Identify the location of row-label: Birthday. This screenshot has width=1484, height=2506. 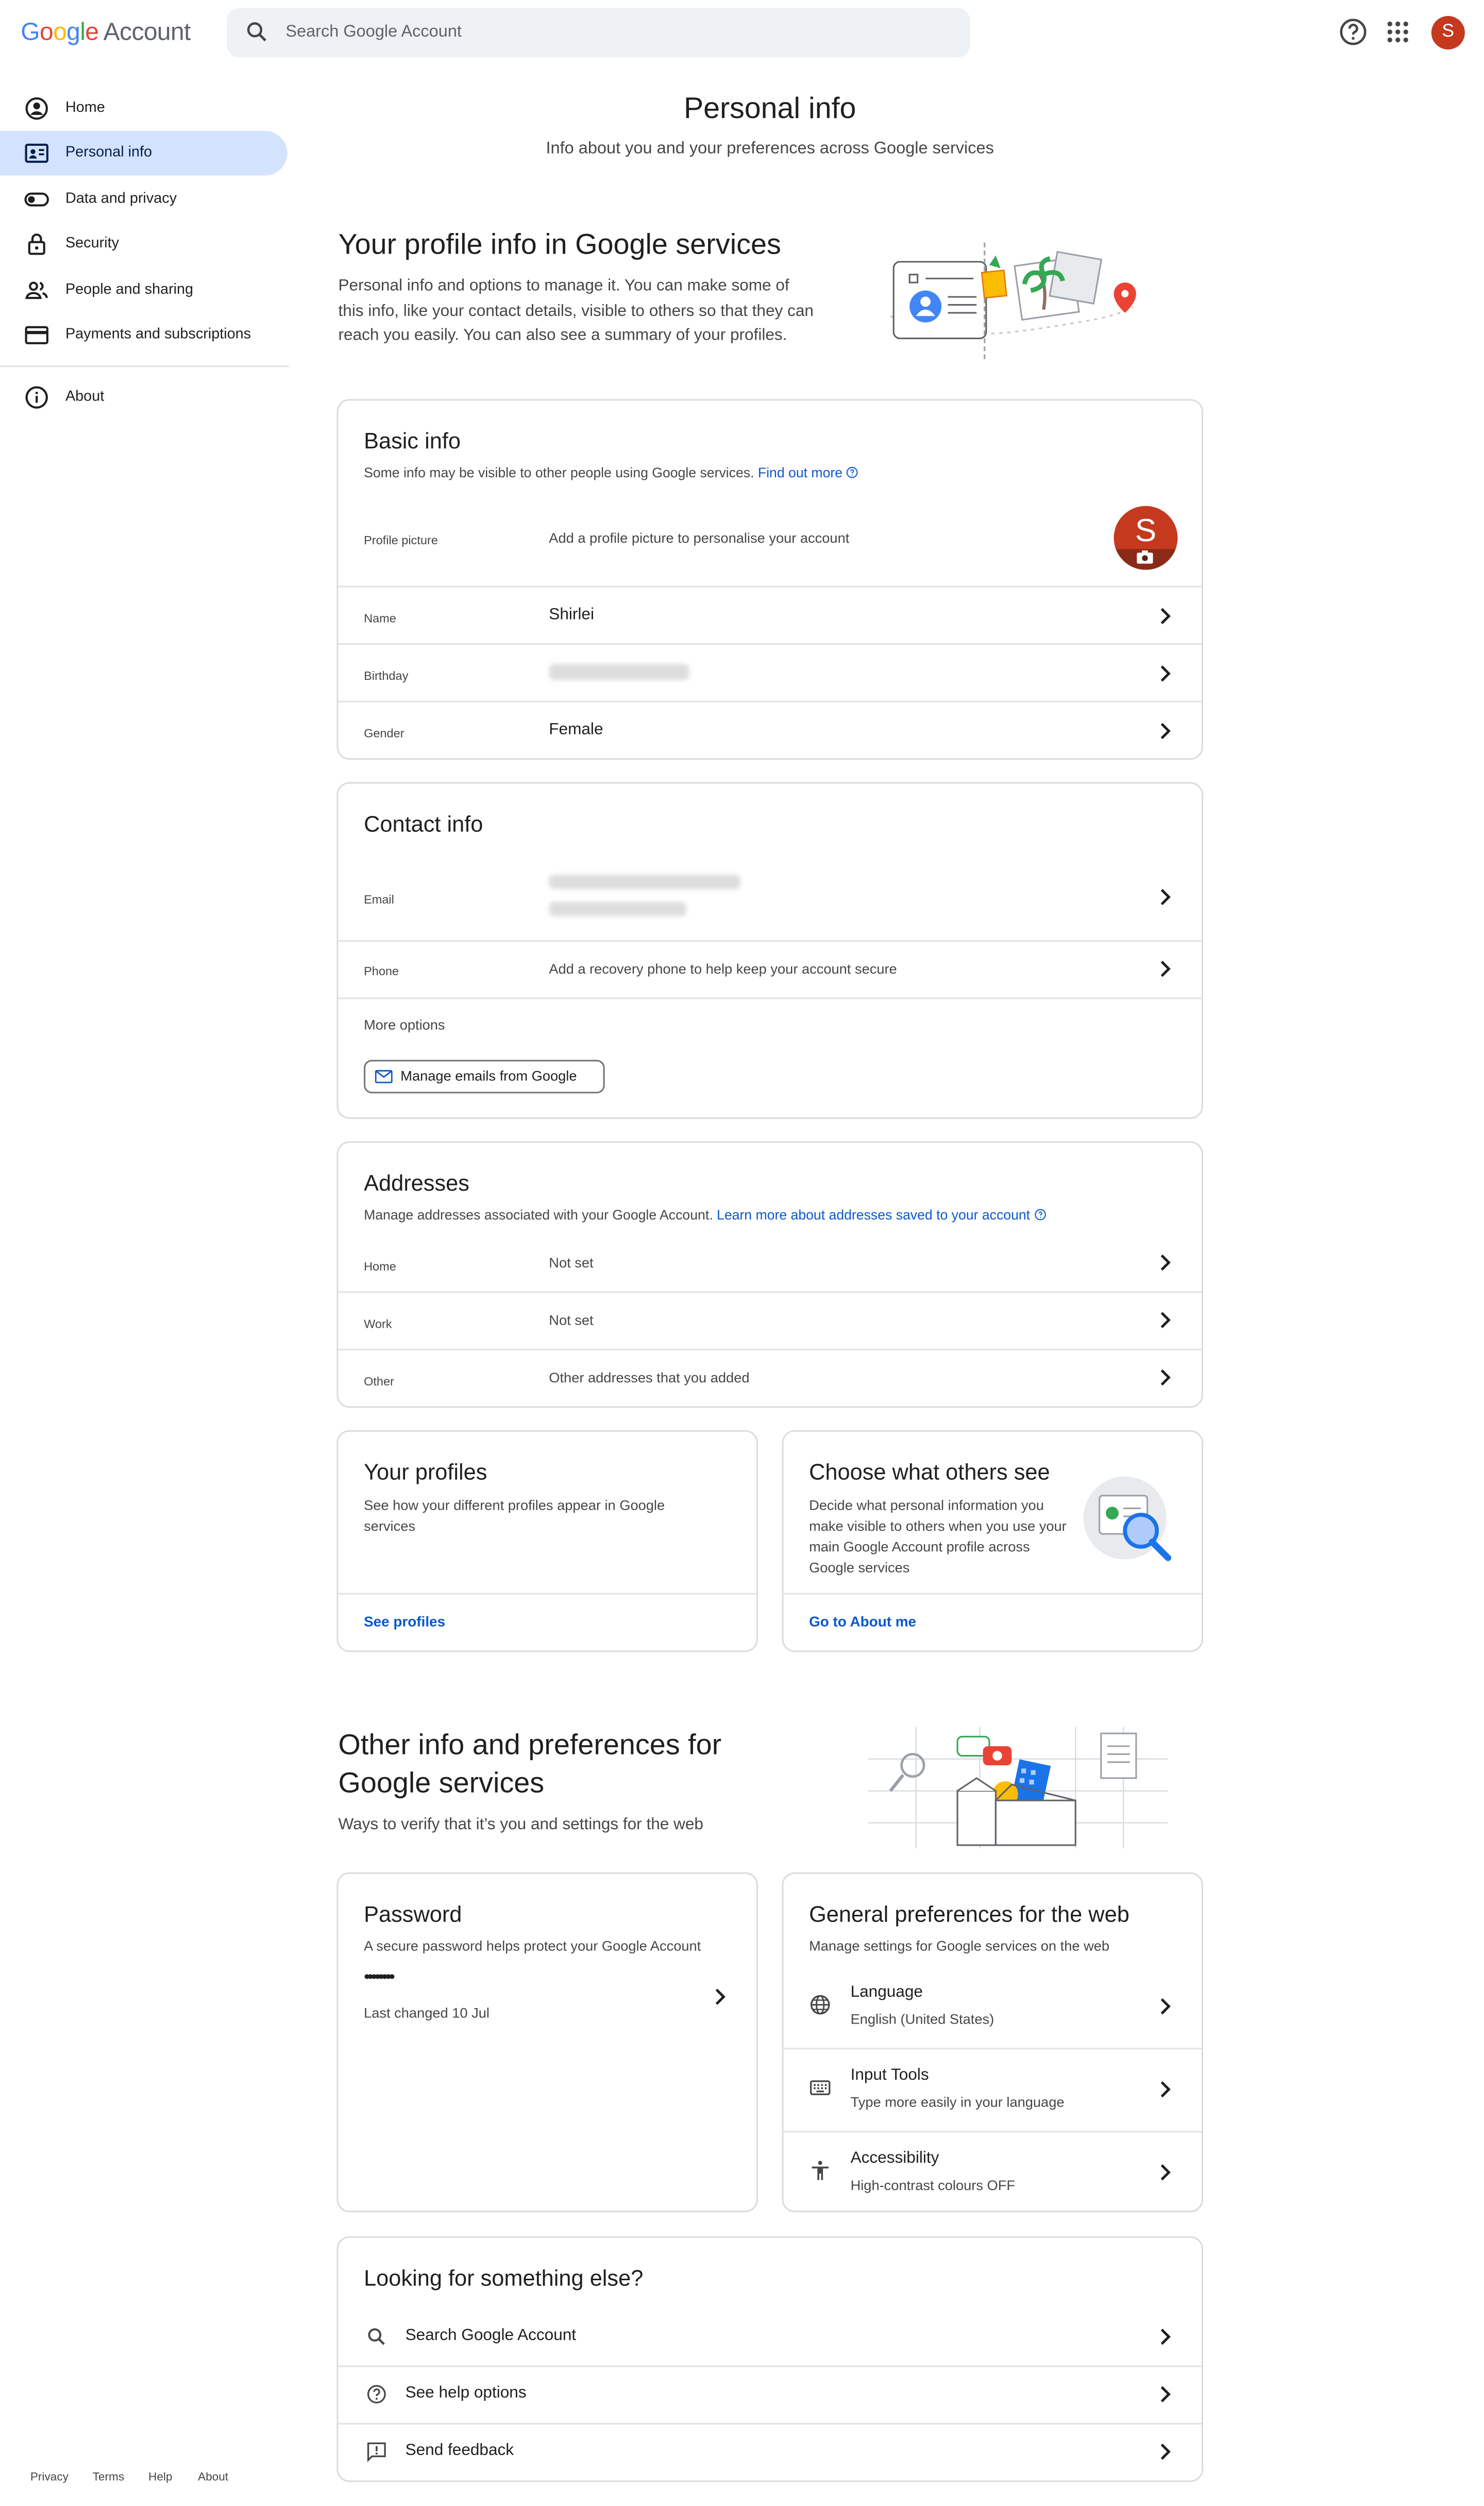
(386, 676).